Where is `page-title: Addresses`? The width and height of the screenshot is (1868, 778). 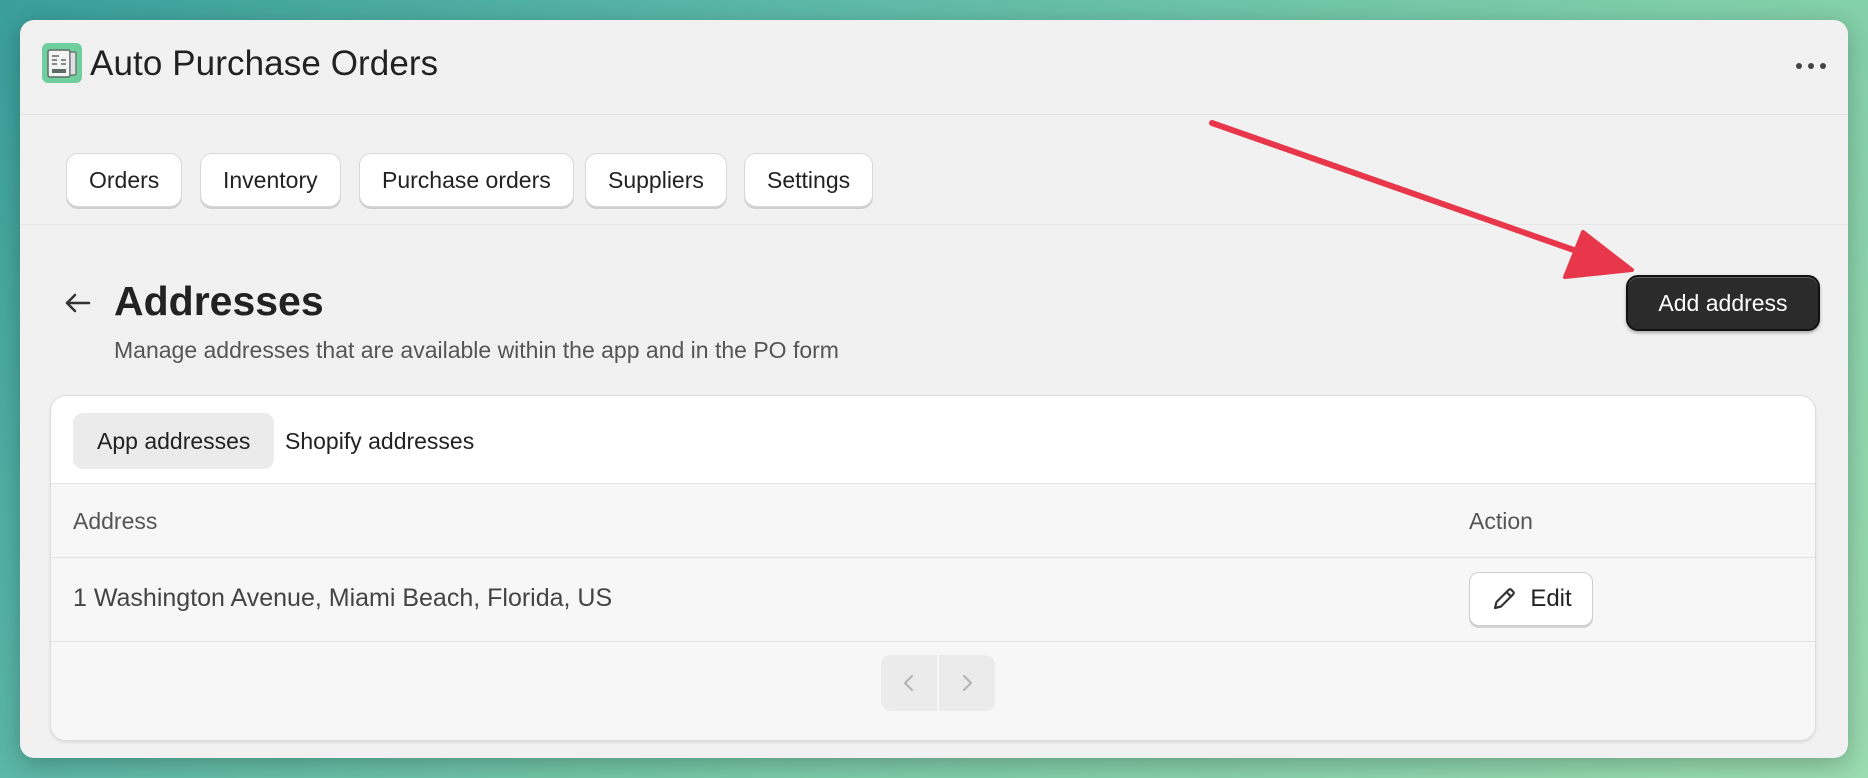 page-title: Addresses is located at coordinates (219, 301).